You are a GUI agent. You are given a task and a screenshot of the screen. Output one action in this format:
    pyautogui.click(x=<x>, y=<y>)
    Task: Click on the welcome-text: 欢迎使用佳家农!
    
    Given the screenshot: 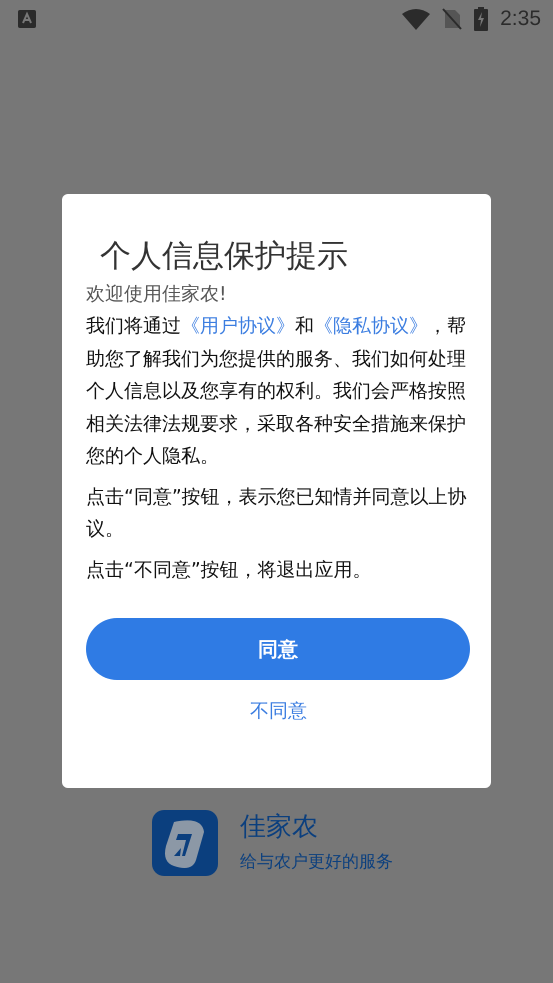 What is the action you would take?
    pyautogui.click(x=157, y=294)
    